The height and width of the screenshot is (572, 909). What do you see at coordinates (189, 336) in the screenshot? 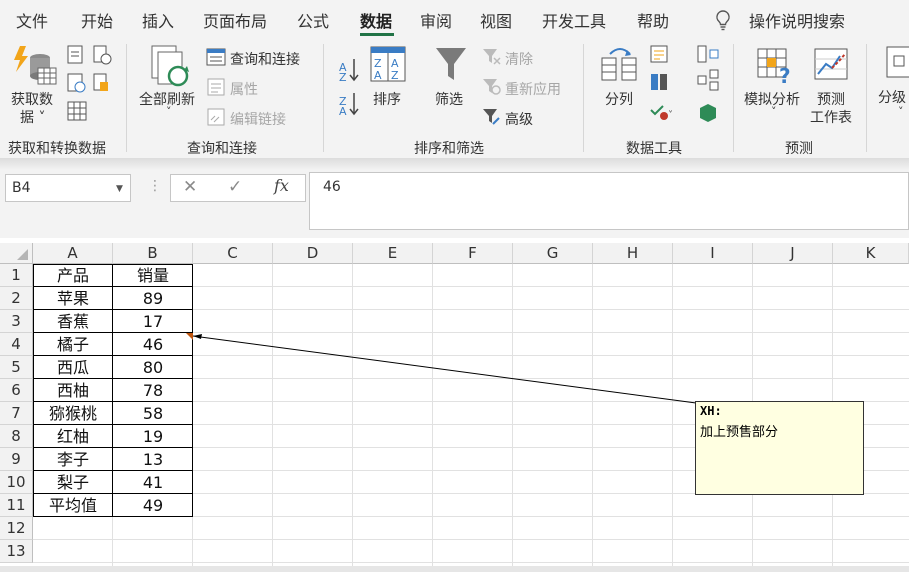
I see `comment-indicator-icon` at bounding box center [189, 336].